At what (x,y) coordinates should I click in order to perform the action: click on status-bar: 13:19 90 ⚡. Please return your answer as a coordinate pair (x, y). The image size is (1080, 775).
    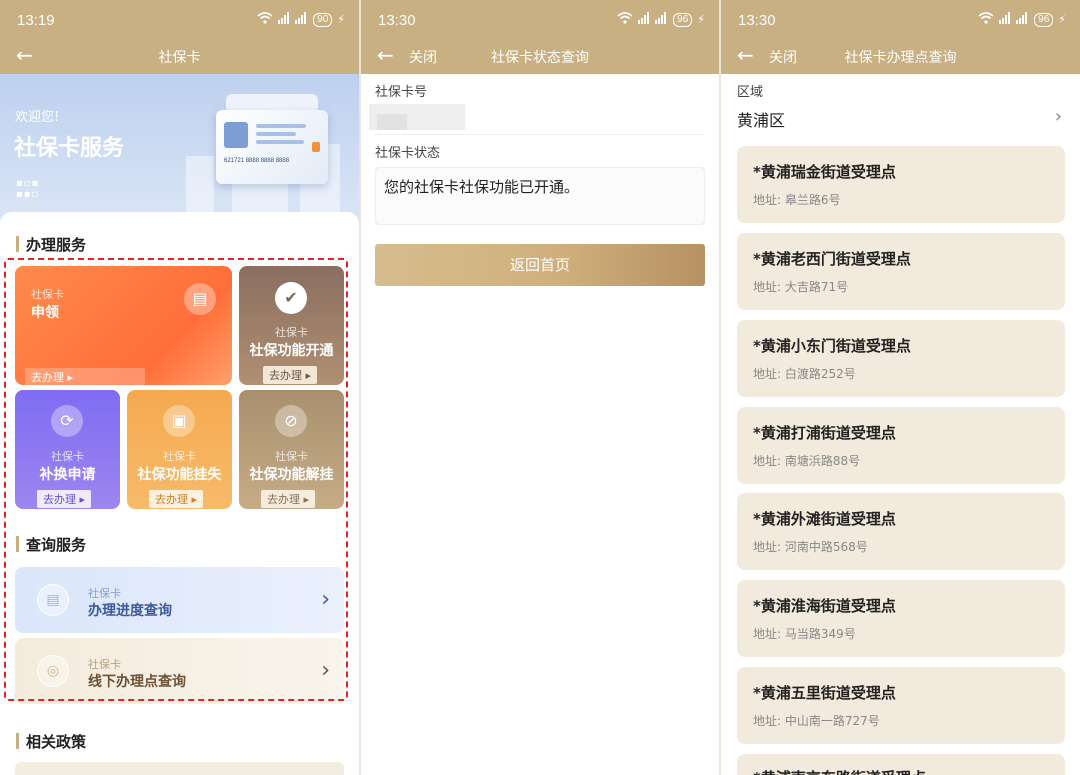
    Looking at the image, I should click on (179, 20).